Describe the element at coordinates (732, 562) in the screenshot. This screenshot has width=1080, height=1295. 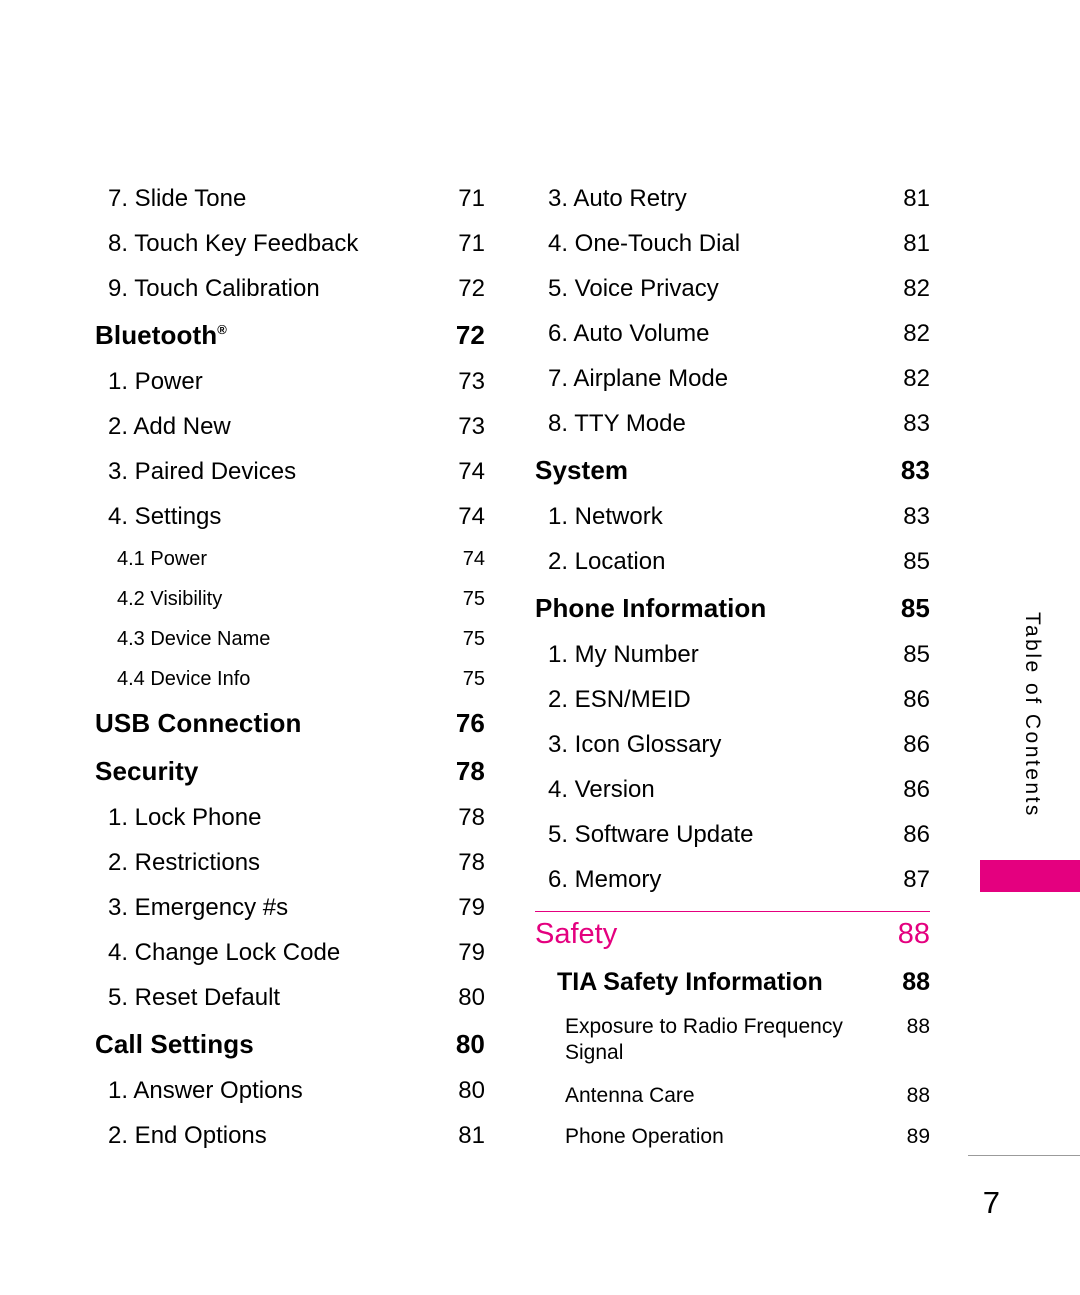
I see `toc-entry: 2. Location 85` at that location.